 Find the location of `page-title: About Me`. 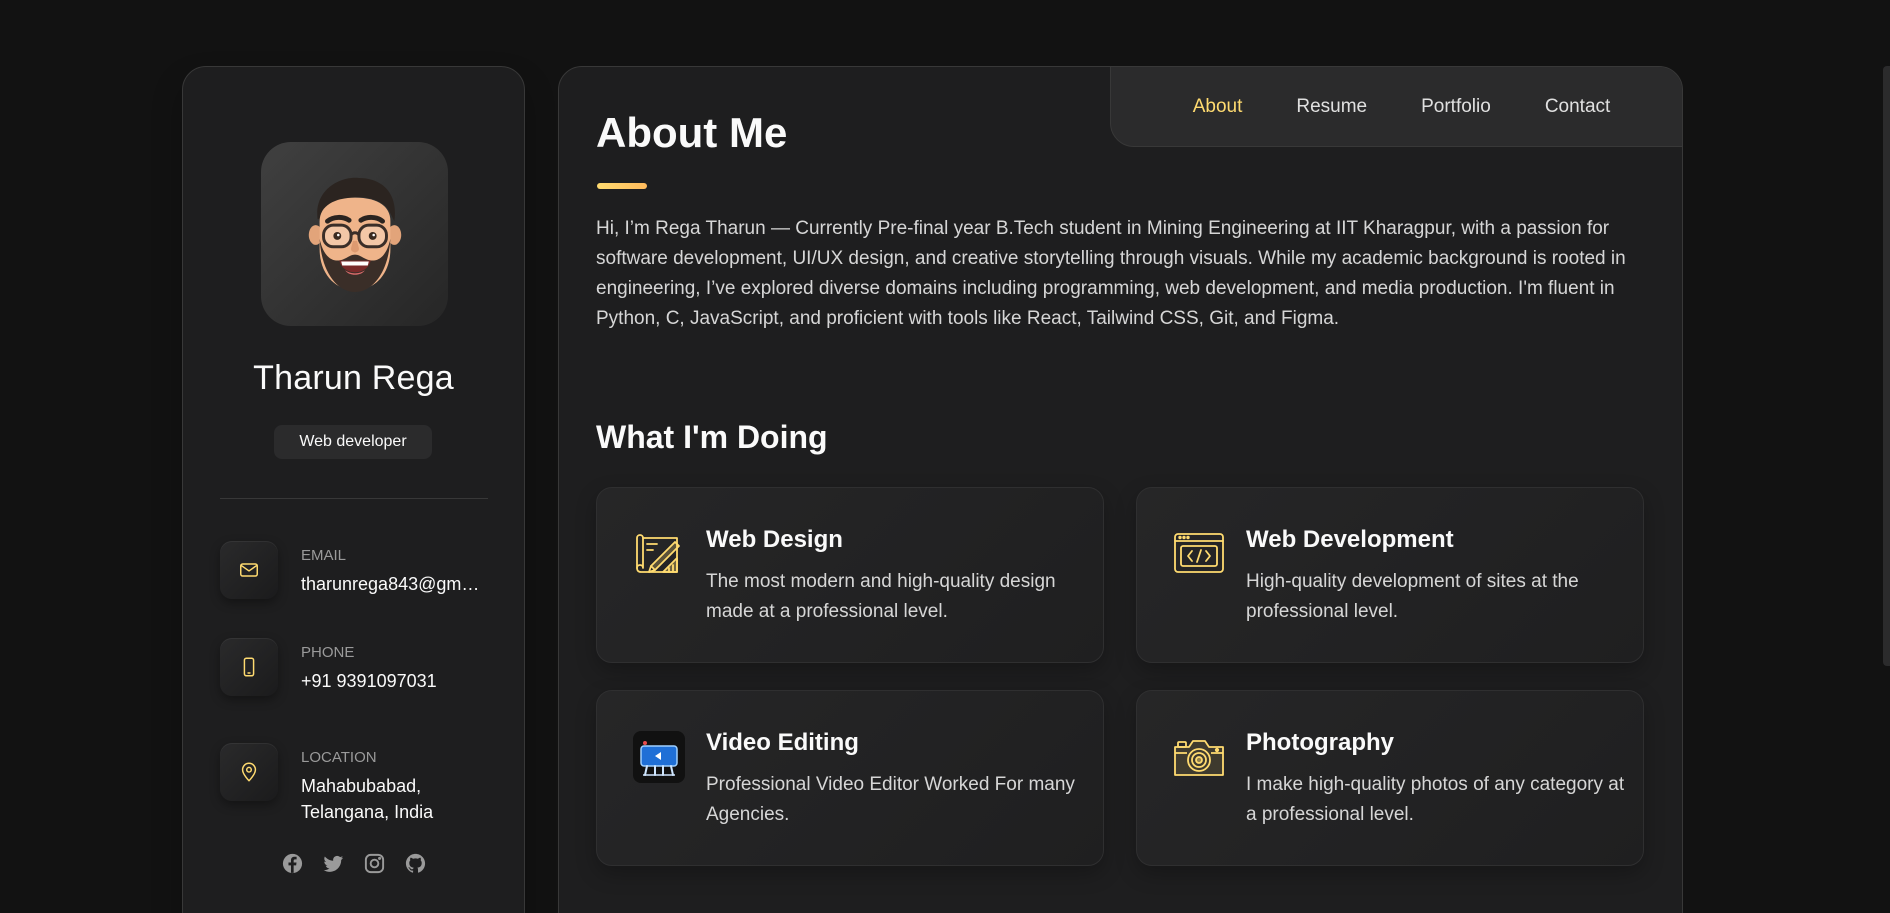

page-title: About Me is located at coordinates (692, 132).